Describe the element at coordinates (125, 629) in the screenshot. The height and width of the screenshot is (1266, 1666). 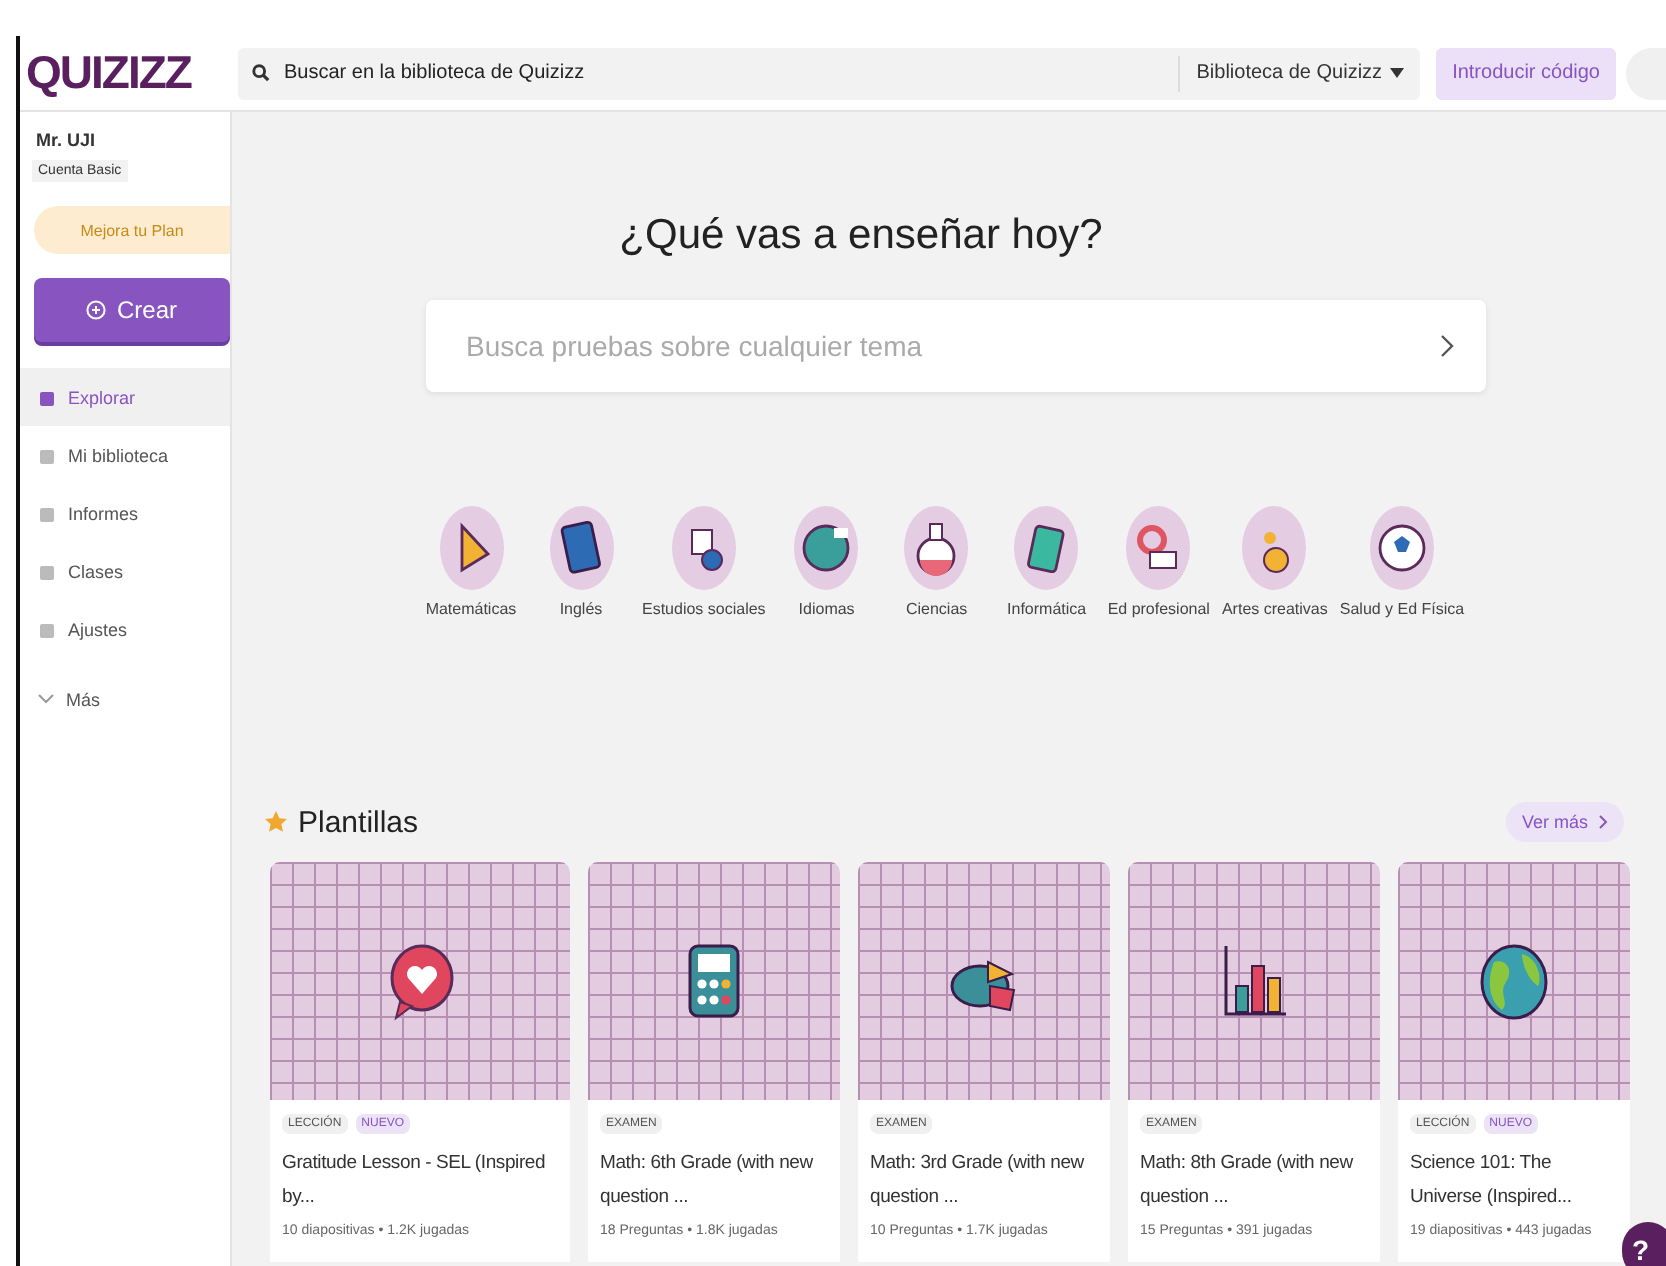
I see `nav-item: Ajustes` at that location.